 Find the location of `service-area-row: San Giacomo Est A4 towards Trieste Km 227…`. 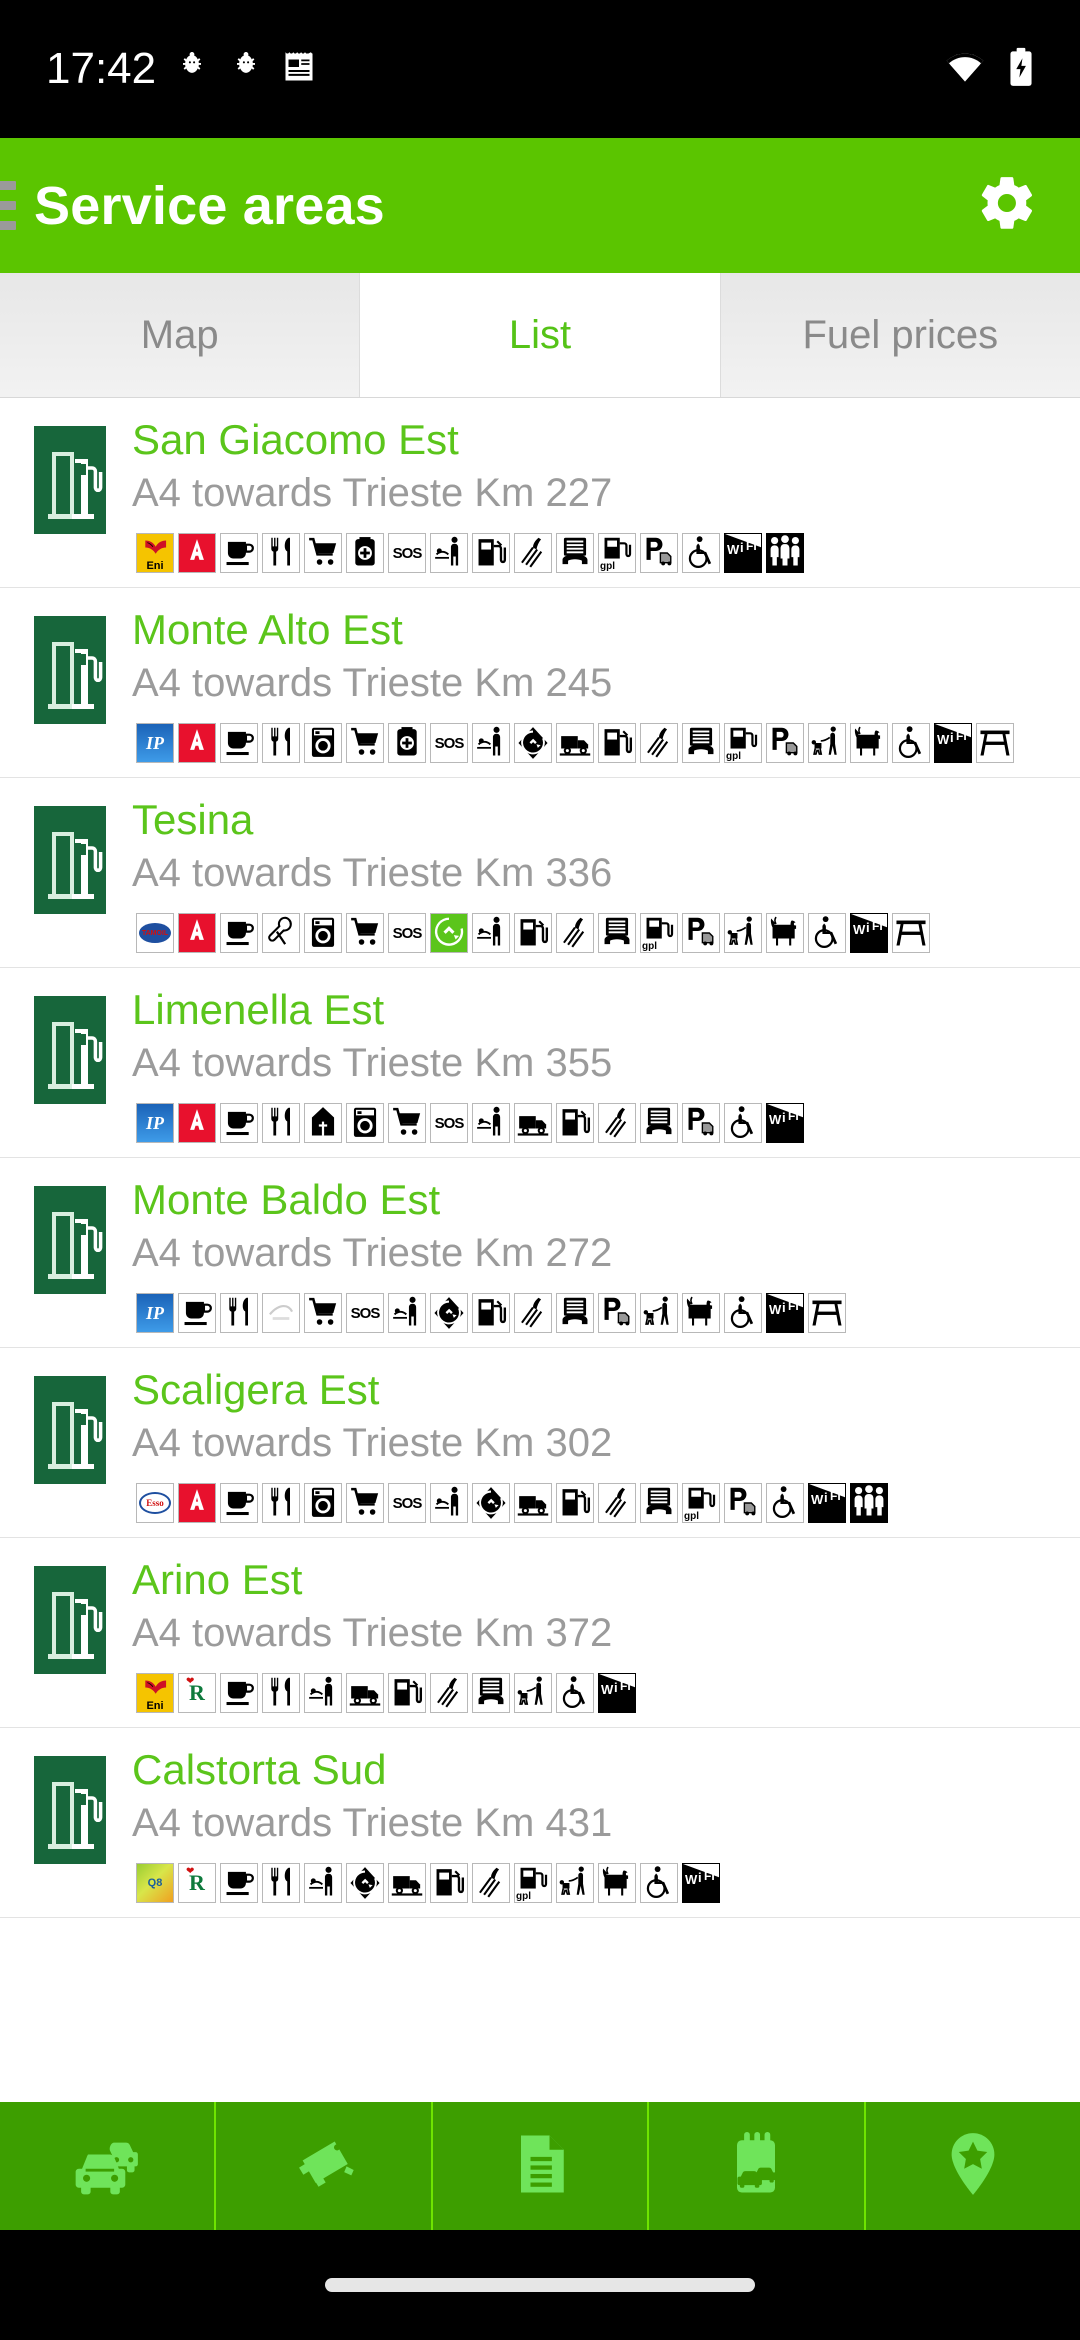

service-area-row: San Giacomo Est A4 towards Trieste Km 227… is located at coordinates (540, 493).